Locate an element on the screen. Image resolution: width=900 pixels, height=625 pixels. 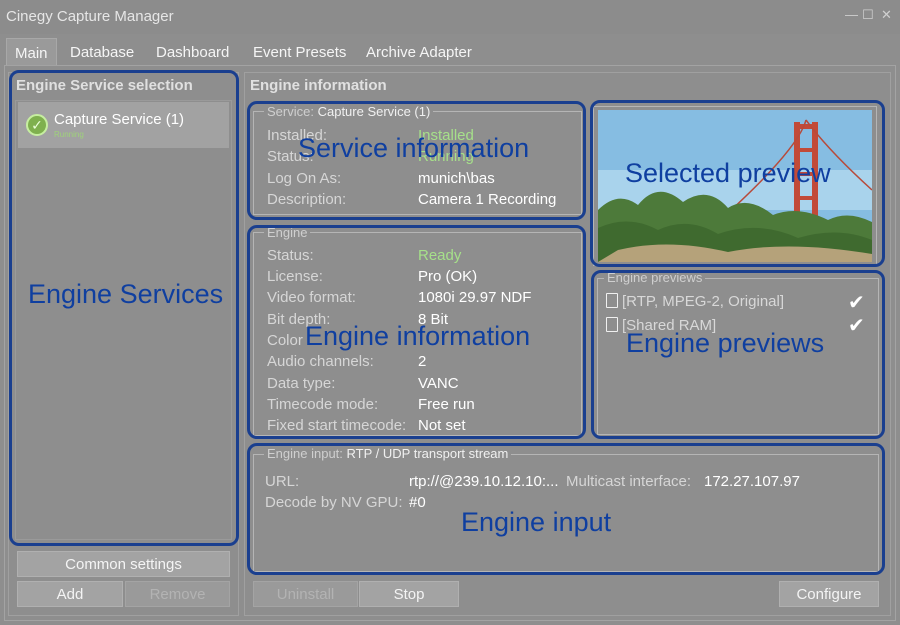
engine-previews-annotation: Engine previews is located at coordinates (725, 343).